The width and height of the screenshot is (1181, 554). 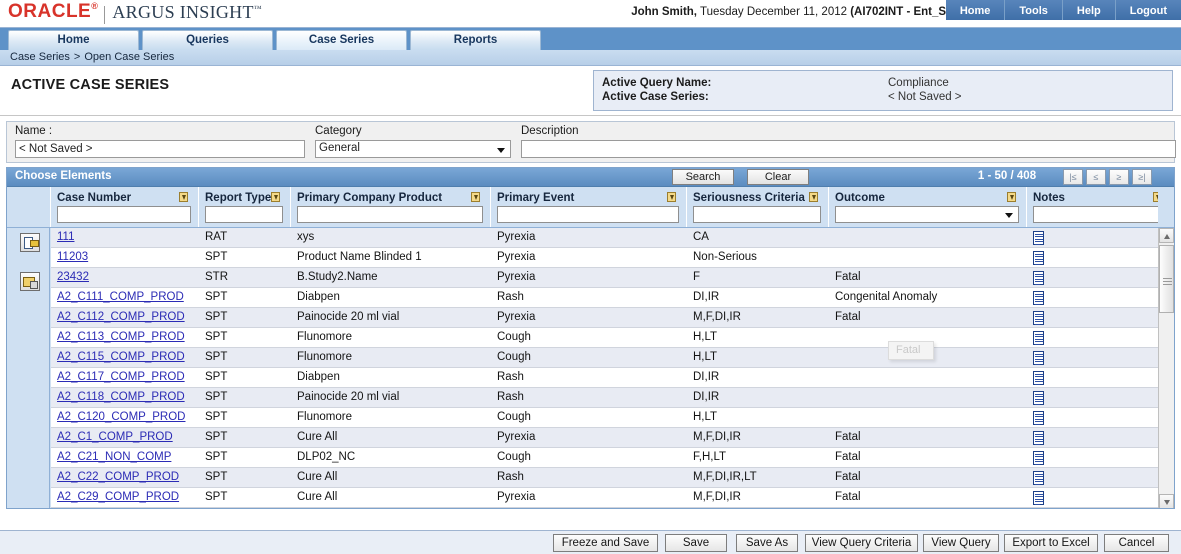 I want to click on tab-reports: Reports, so click(x=475, y=40).